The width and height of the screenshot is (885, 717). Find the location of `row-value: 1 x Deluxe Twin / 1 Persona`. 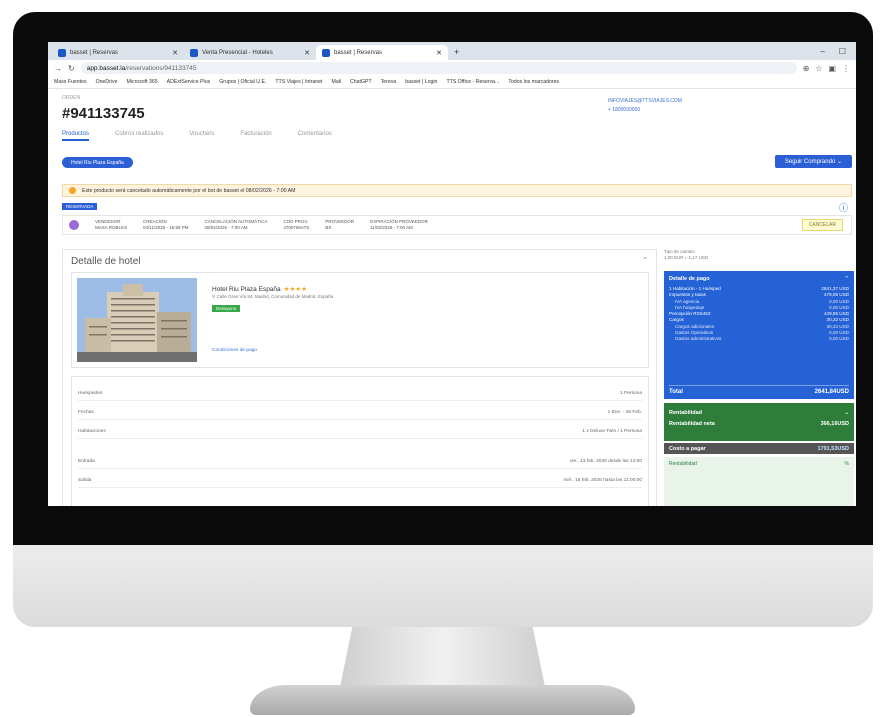

row-value: 1 x Deluxe Twin / 1 Persona is located at coordinates (612, 431).